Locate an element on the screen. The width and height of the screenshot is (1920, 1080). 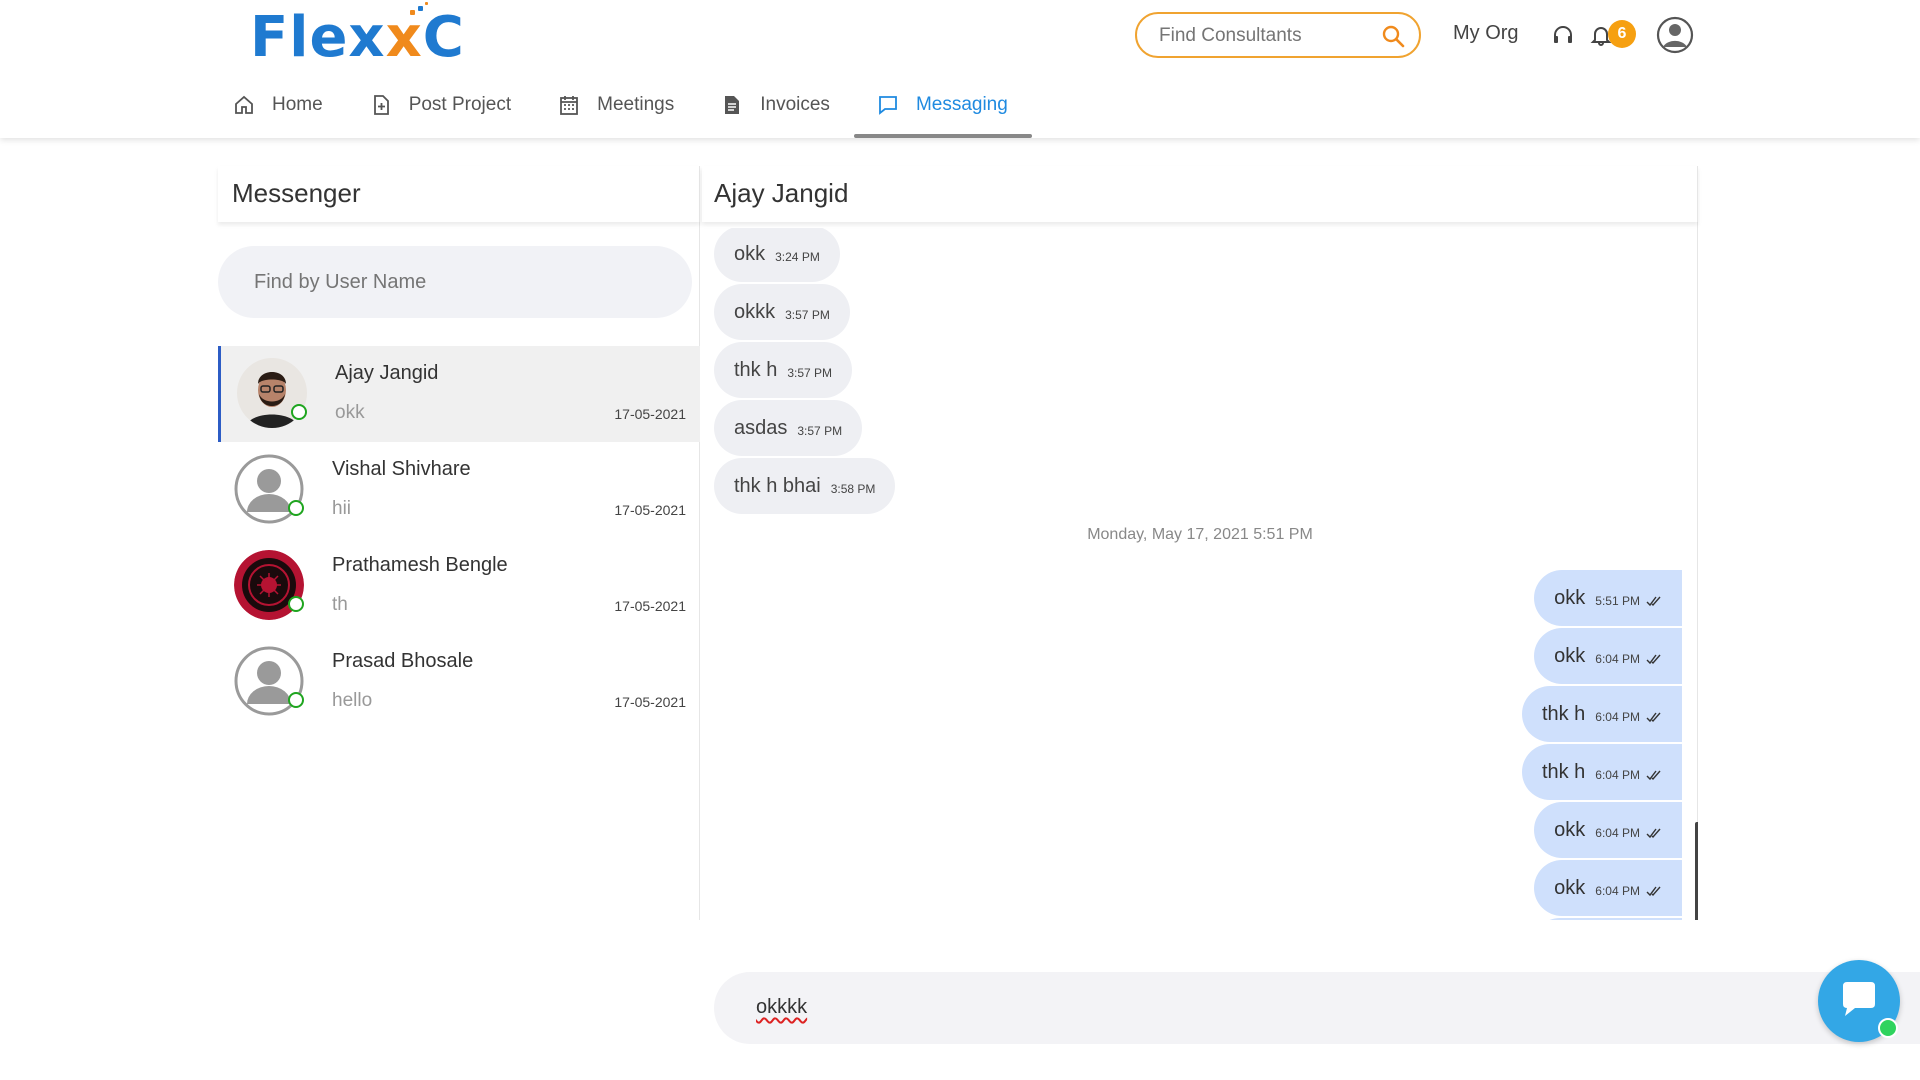
contact-name: Prasad Bhosale is located at coordinates (403, 661).